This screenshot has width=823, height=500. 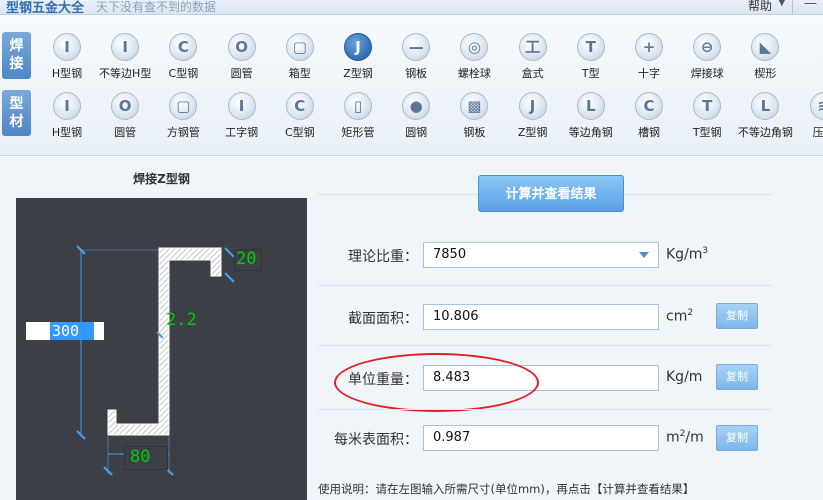 What do you see at coordinates (533, 59) in the screenshot?
I see `weld-tool-9: 工盒式` at bounding box center [533, 59].